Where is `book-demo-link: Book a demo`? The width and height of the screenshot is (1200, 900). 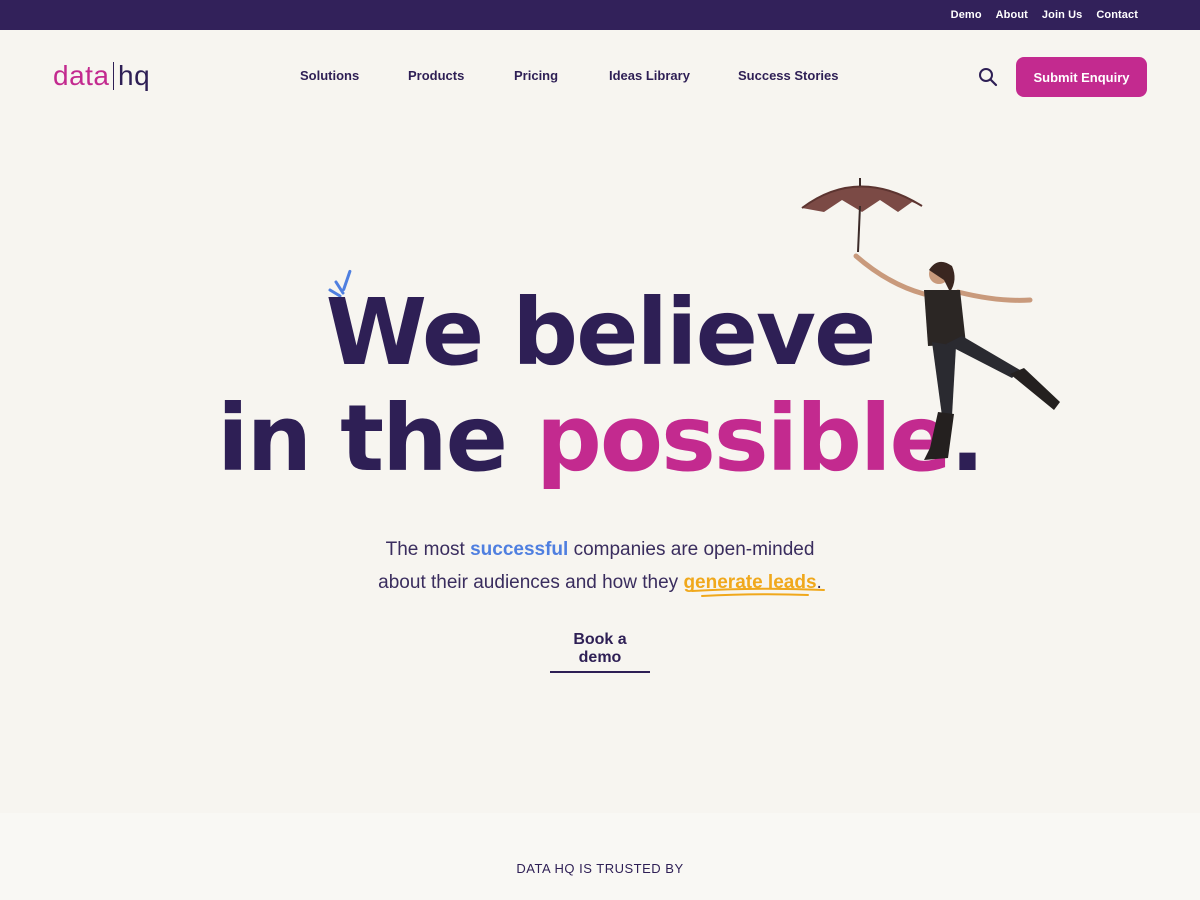 book-demo-link: Book a demo is located at coordinates (600, 652).